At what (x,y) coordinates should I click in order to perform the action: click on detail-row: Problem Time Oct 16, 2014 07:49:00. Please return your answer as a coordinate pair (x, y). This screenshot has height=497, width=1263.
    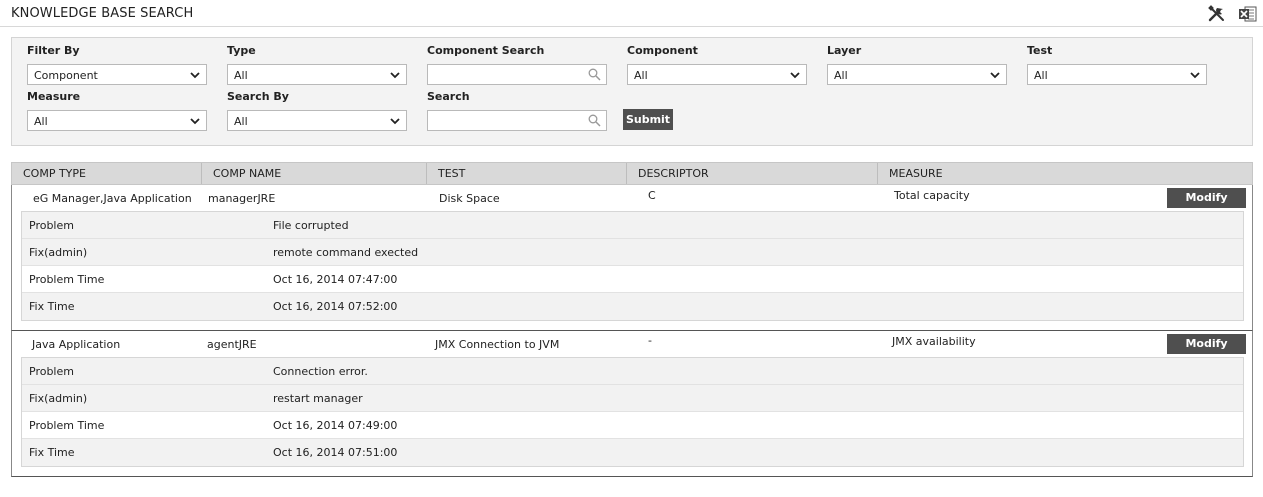
    Looking at the image, I should click on (632, 425).